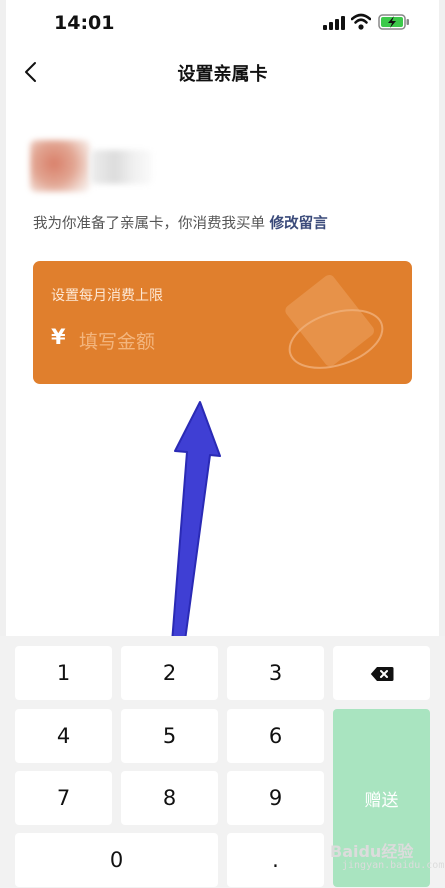  I want to click on status-bar: 14:01, so click(222, 24).